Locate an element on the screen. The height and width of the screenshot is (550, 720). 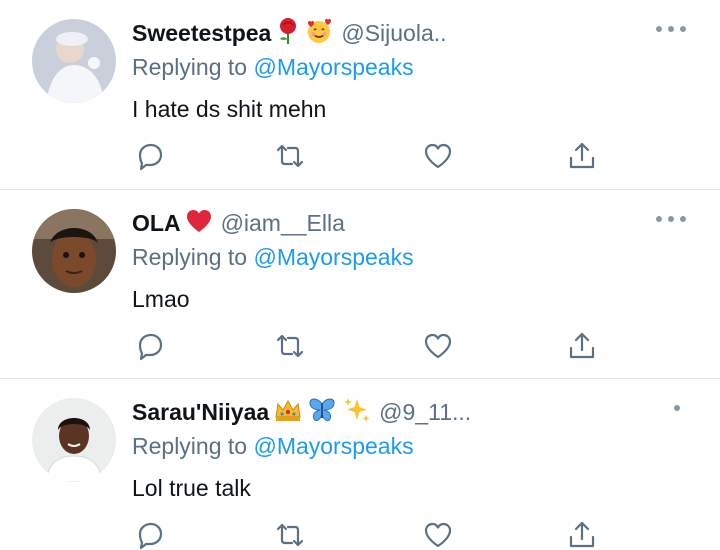
tweet-text: I hate ds shit mehn is located at coordinates (229, 109).